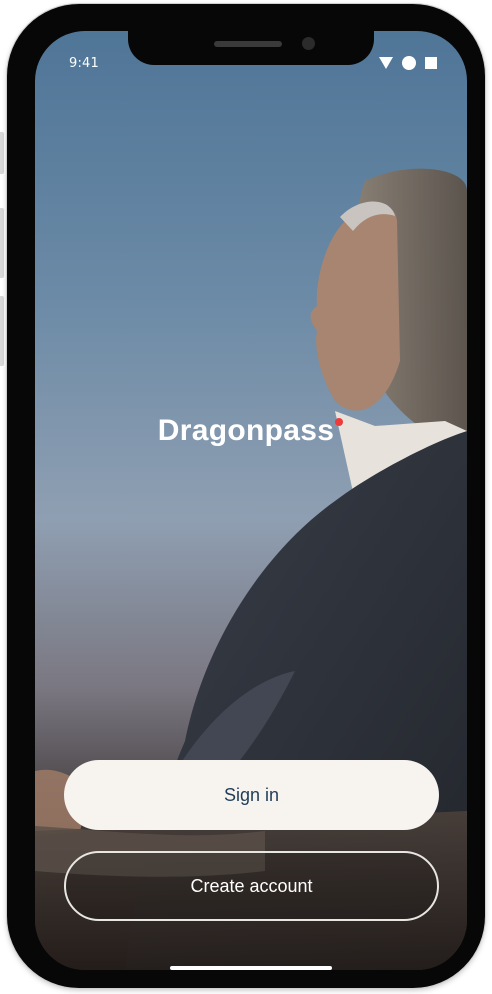  I want to click on phone-side-button, so click(2, 153).